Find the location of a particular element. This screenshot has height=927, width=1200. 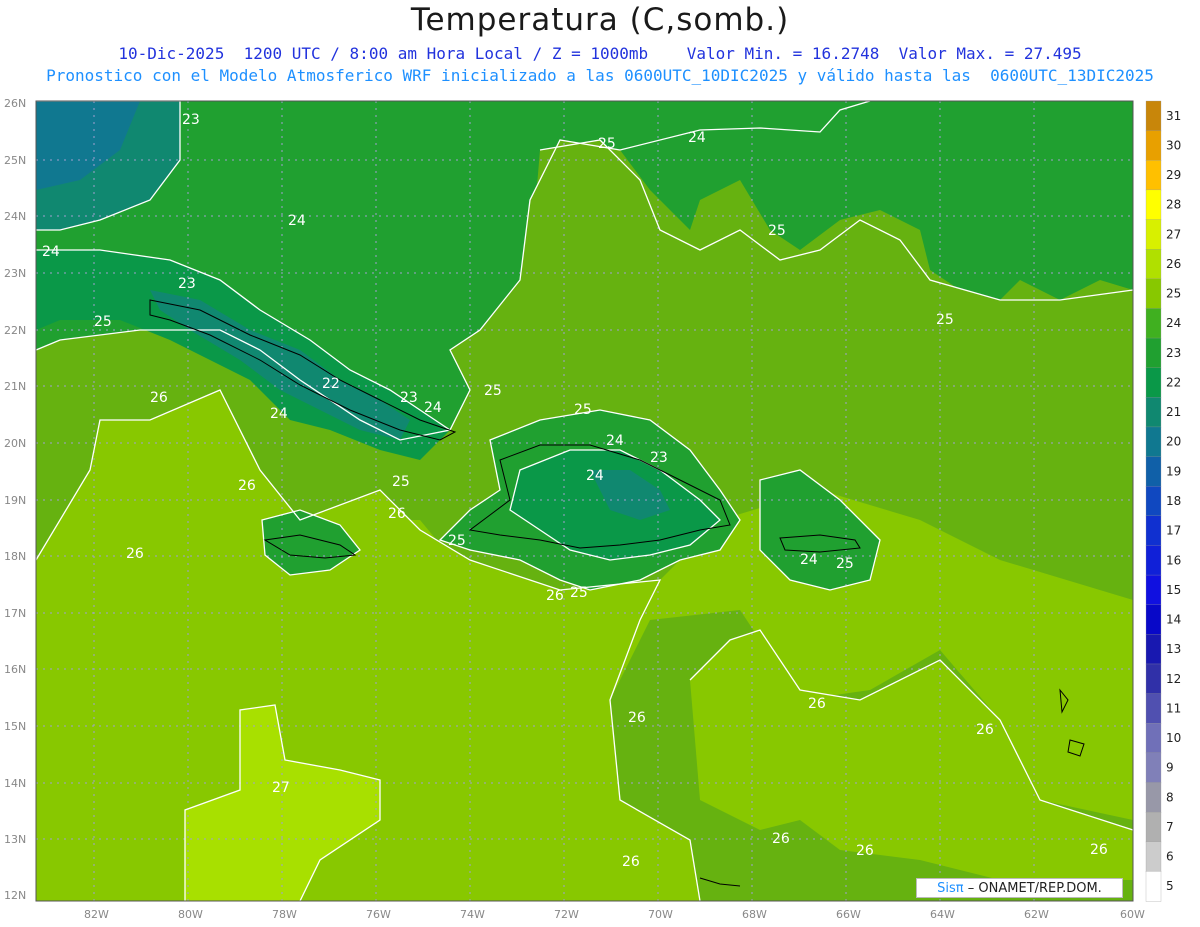

lon-label: 64W is located at coordinates (942, 914).